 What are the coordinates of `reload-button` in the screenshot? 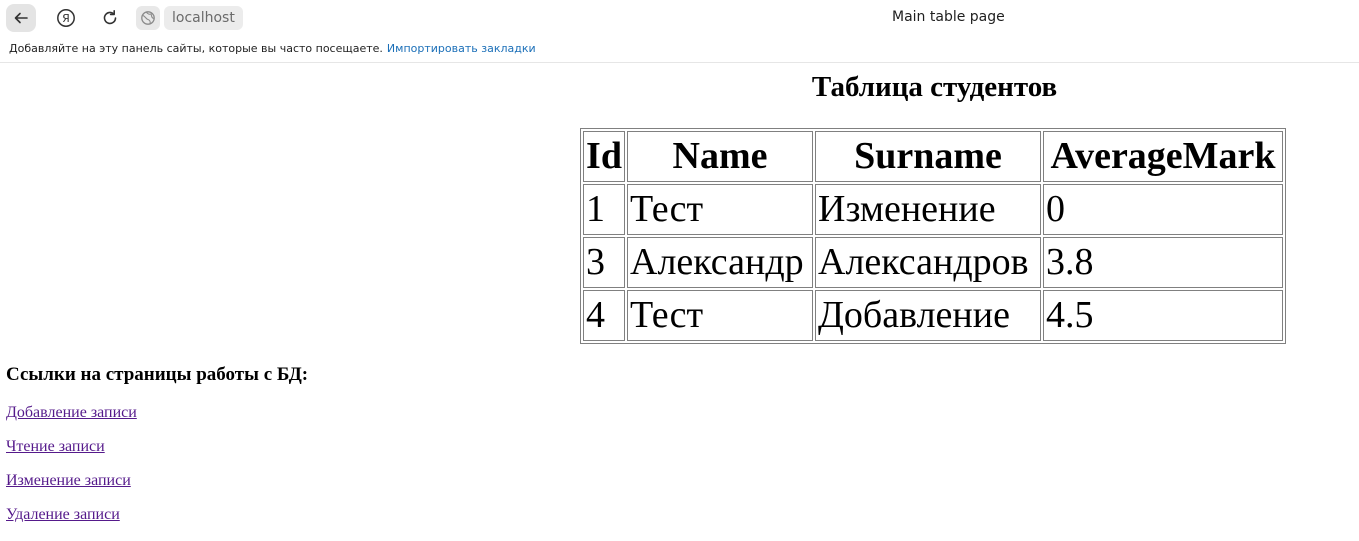 It's located at (110, 18).